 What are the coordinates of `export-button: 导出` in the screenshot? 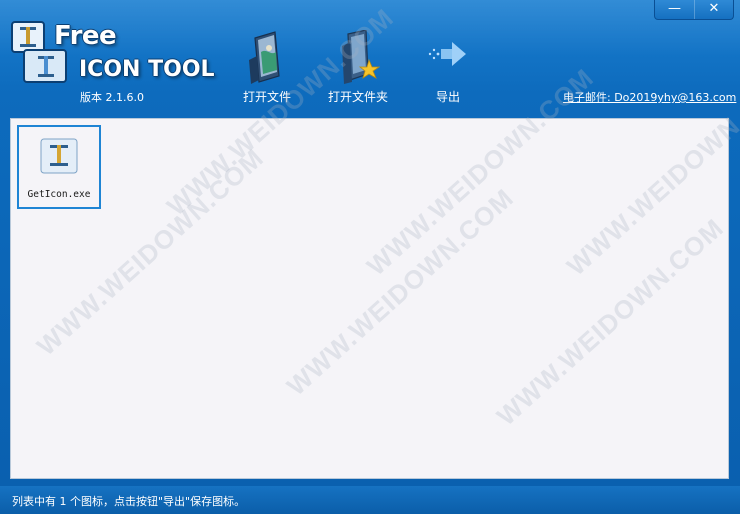 It's located at (448, 68).